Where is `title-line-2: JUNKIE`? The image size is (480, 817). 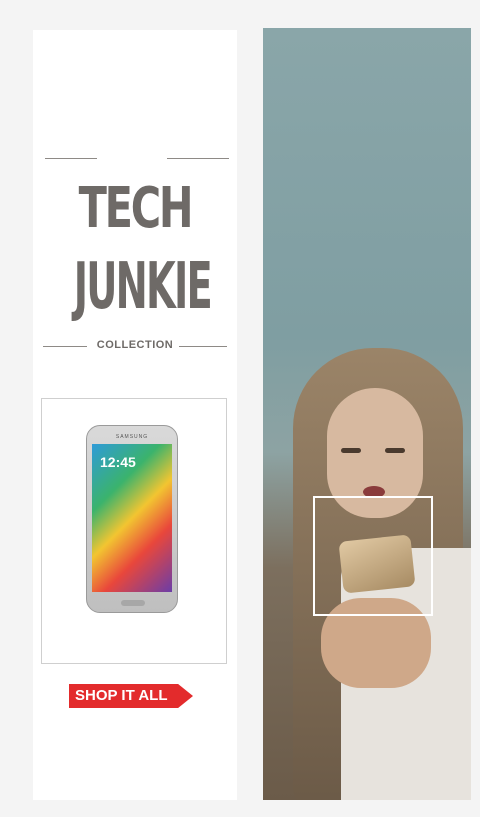 title-line-2: JUNKIE is located at coordinates (143, 287).